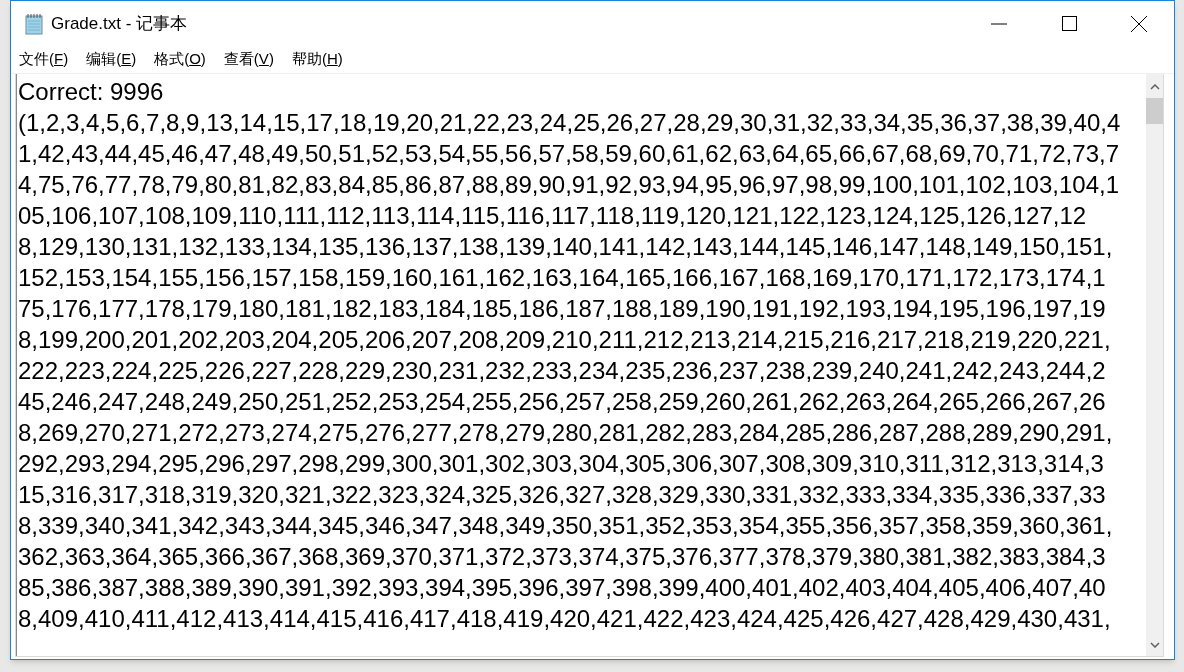  I want to click on close-icon, so click(1139, 23).